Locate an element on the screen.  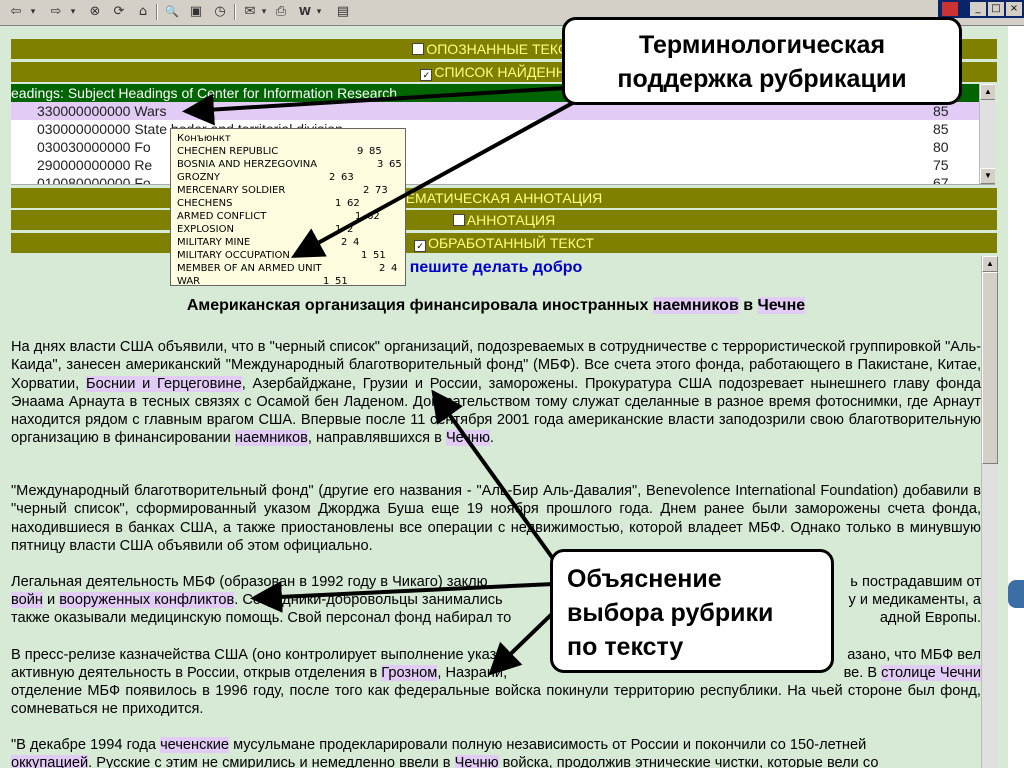
close-button: × is located at coordinates (1014, 9).